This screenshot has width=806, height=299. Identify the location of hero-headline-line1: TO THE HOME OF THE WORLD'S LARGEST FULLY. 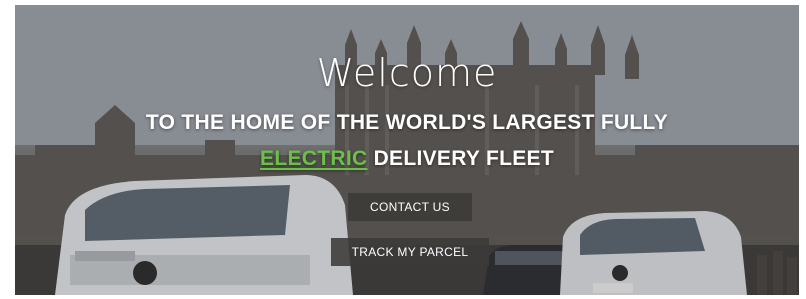
(407, 122).